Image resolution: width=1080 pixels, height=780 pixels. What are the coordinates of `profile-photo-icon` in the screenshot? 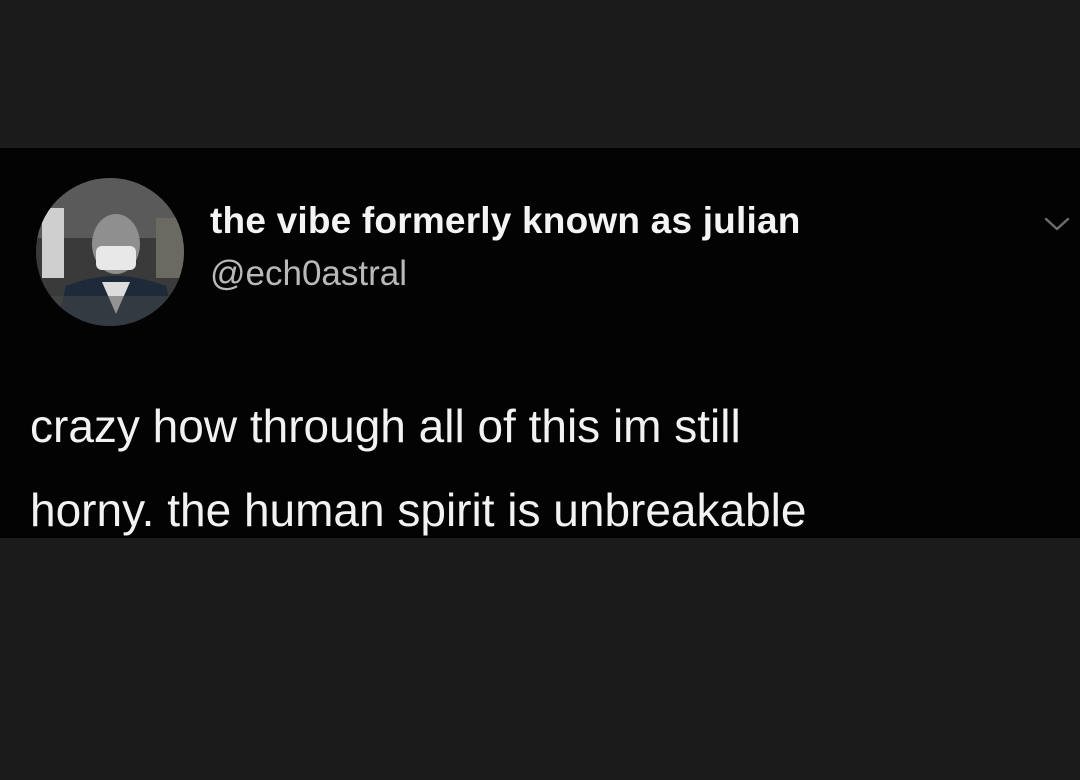 It's located at (110, 252).